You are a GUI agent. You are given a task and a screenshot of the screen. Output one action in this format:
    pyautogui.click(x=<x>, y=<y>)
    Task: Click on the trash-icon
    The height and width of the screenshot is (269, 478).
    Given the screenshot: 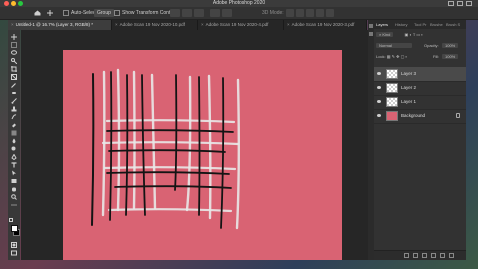 What is the action you would take?
    pyautogui.click(x=451, y=255)
    